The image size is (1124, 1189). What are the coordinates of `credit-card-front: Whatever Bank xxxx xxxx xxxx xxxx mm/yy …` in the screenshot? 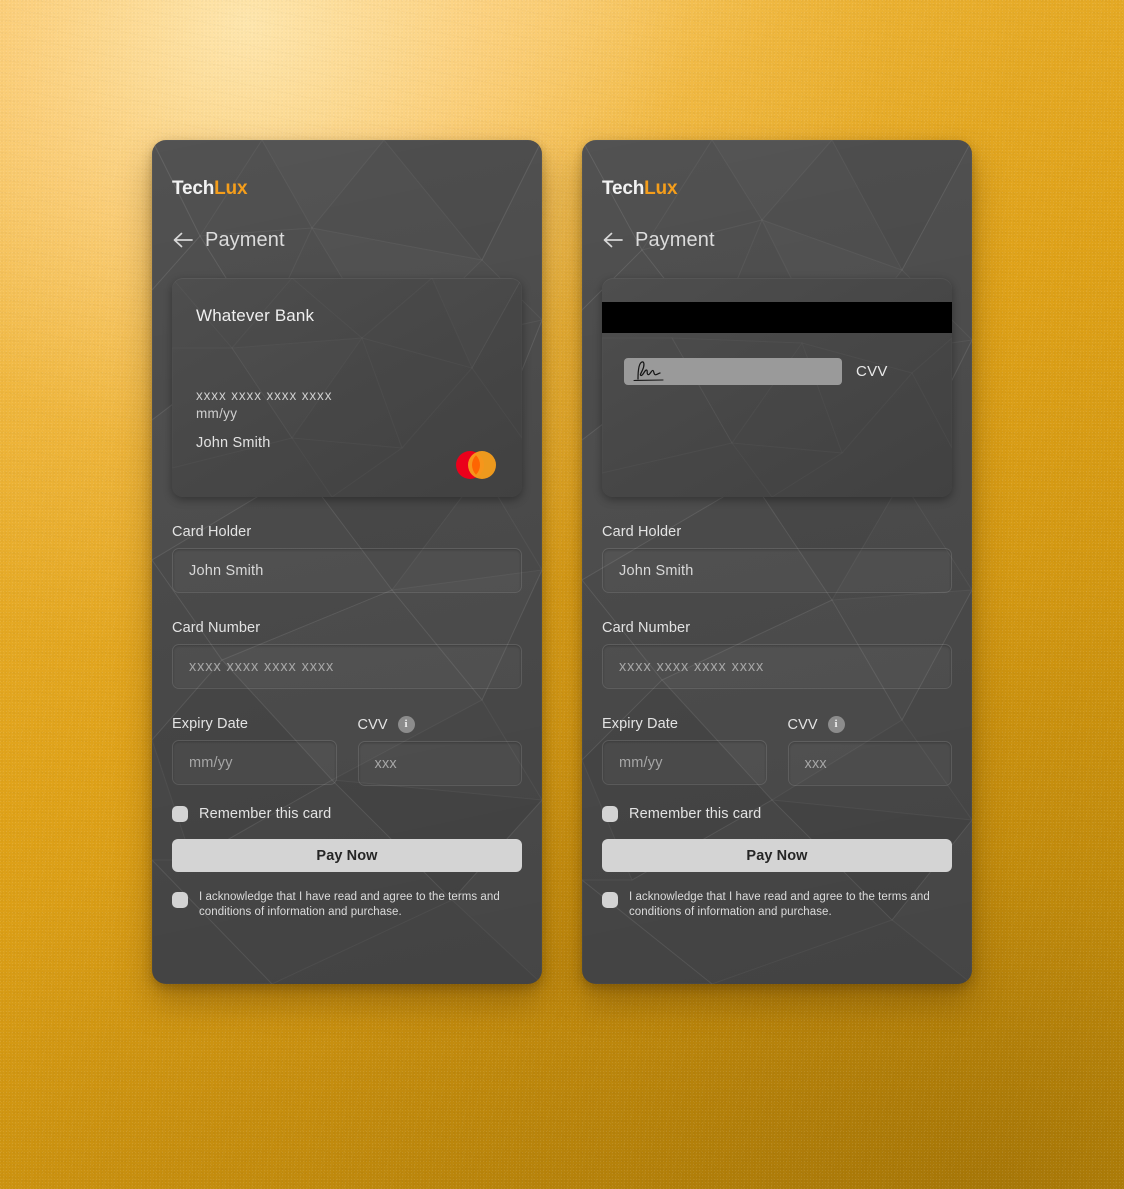 It's located at (347, 387).